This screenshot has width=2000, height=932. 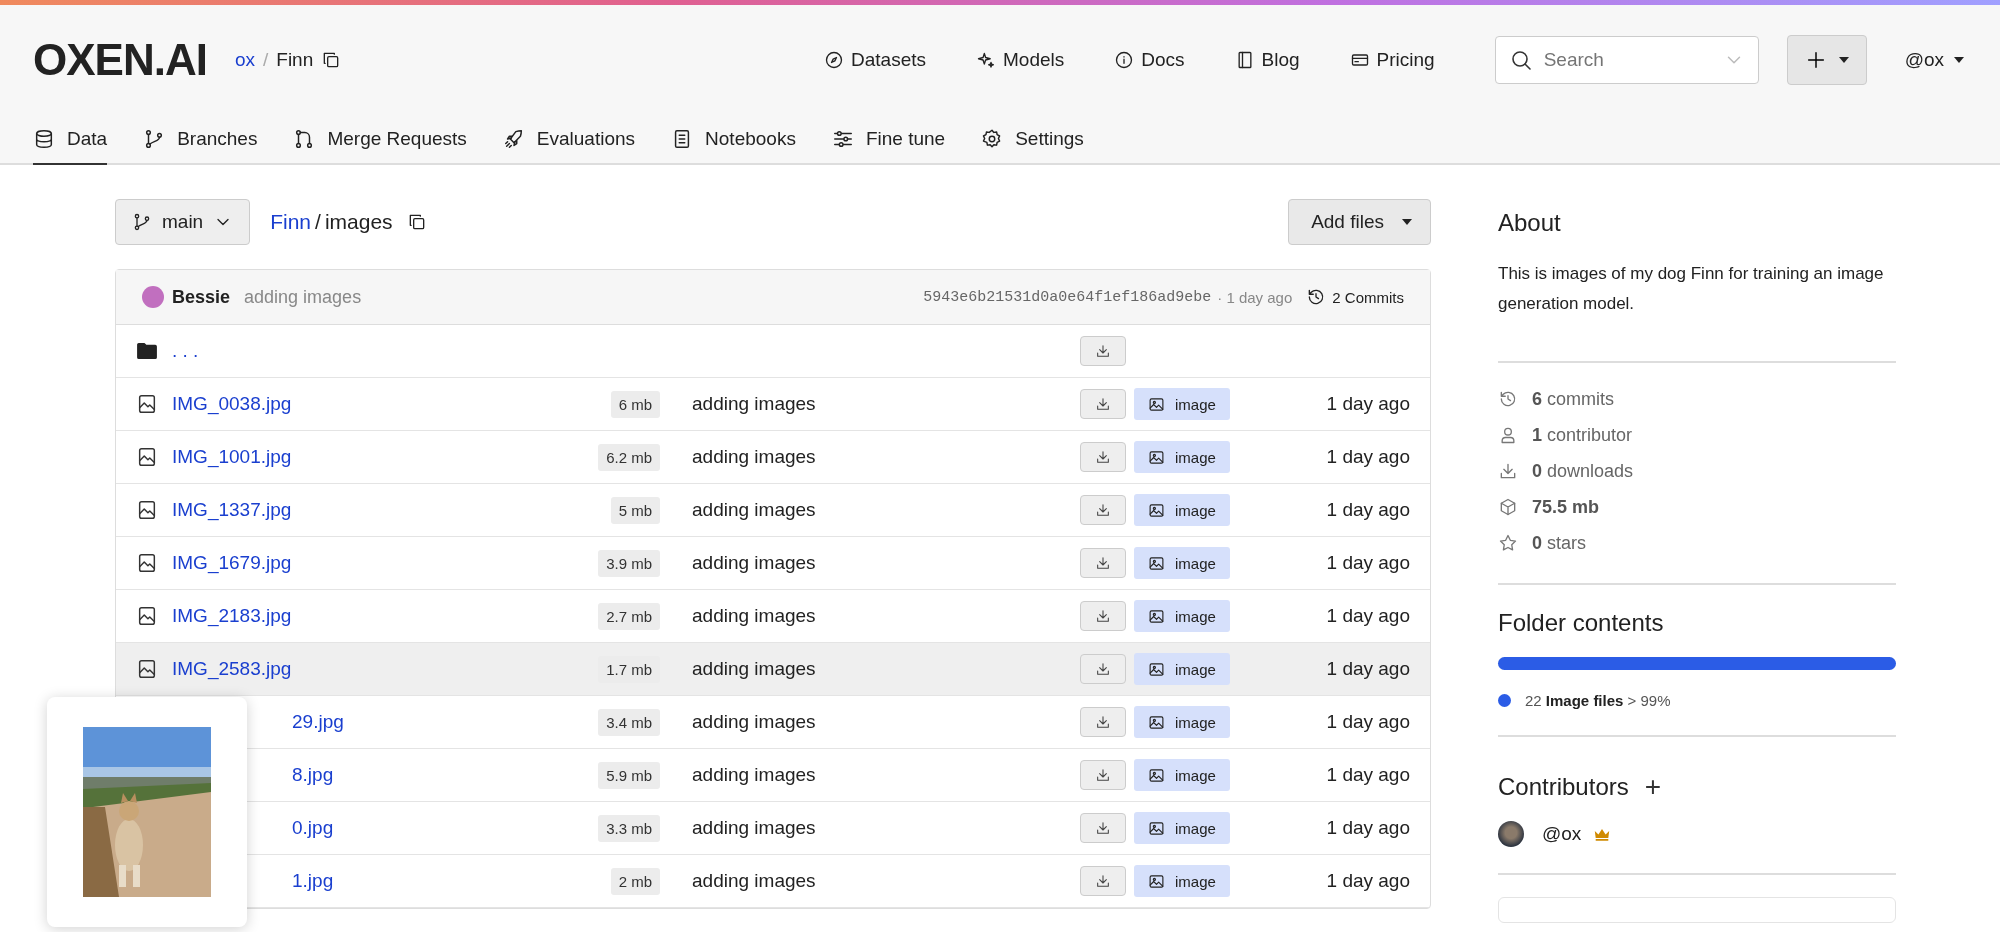 I want to click on file-row: . . ., so click(x=773, y=351).